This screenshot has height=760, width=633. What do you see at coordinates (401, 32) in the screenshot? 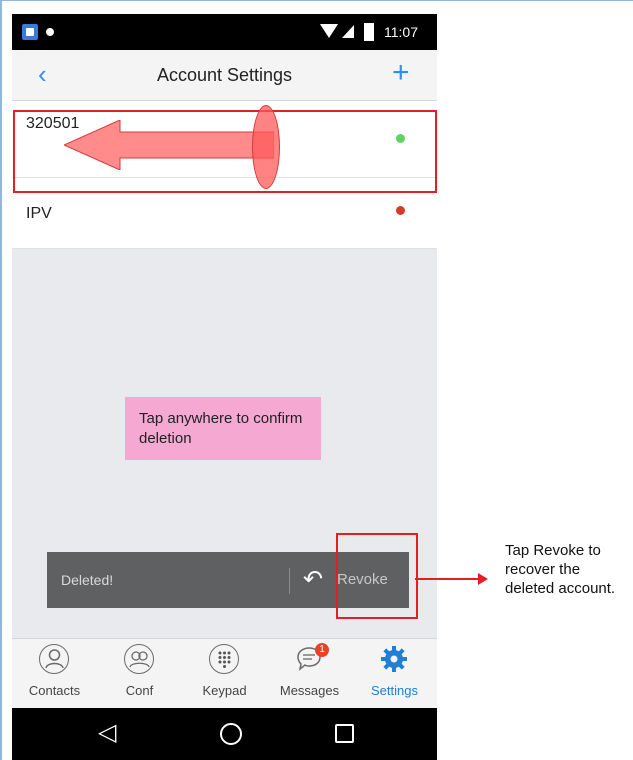
I see `status-time: 11:07` at bounding box center [401, 32].